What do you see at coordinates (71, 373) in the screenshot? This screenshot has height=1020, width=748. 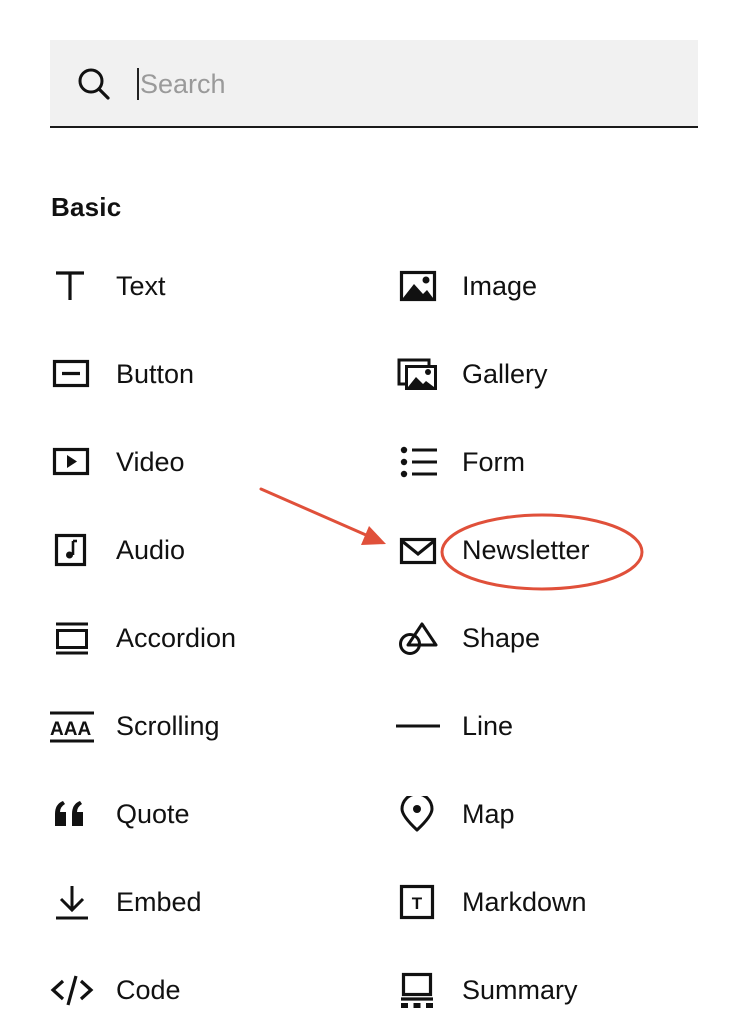 I see `button-icon` at bounding box center [71, 373].